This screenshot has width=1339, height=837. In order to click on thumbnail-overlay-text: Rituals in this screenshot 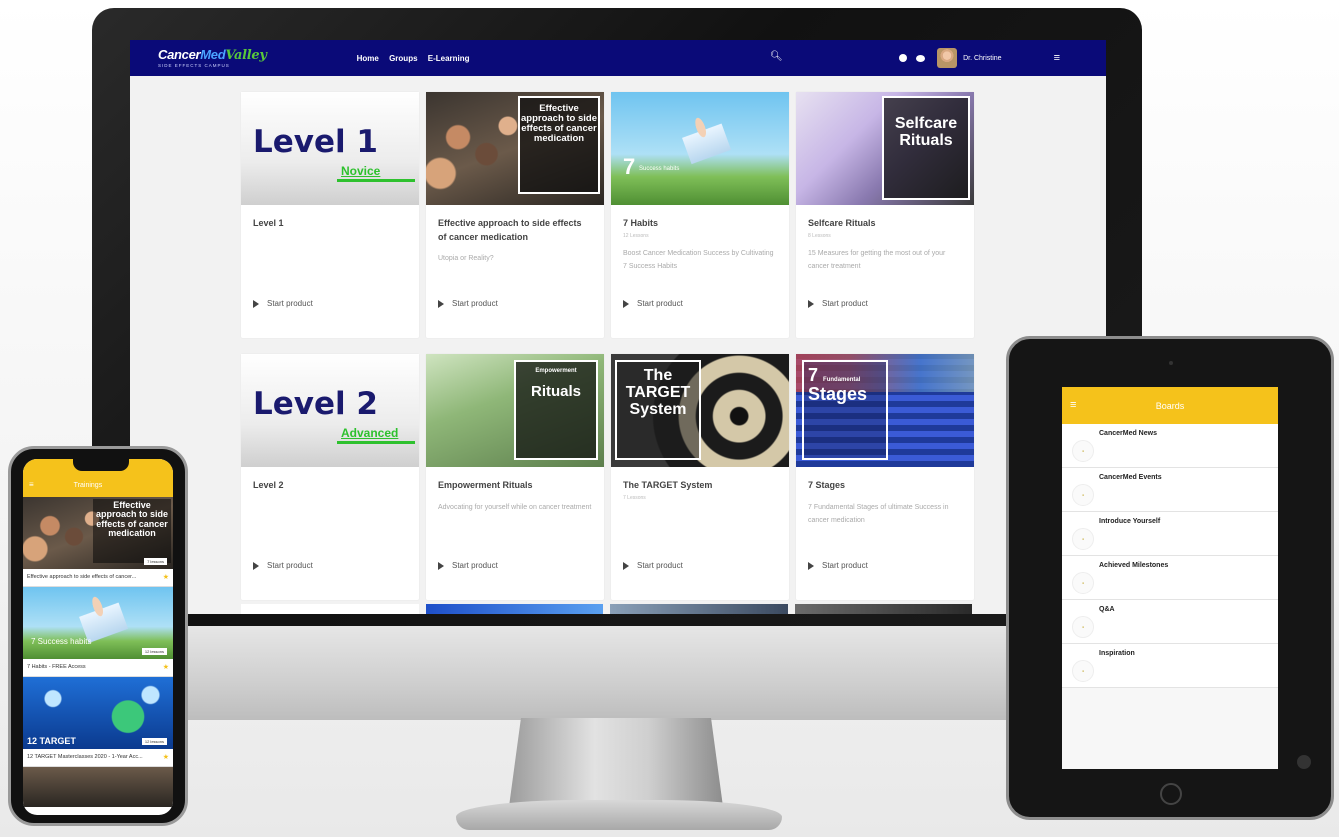, I will do `click(555, 392)`.